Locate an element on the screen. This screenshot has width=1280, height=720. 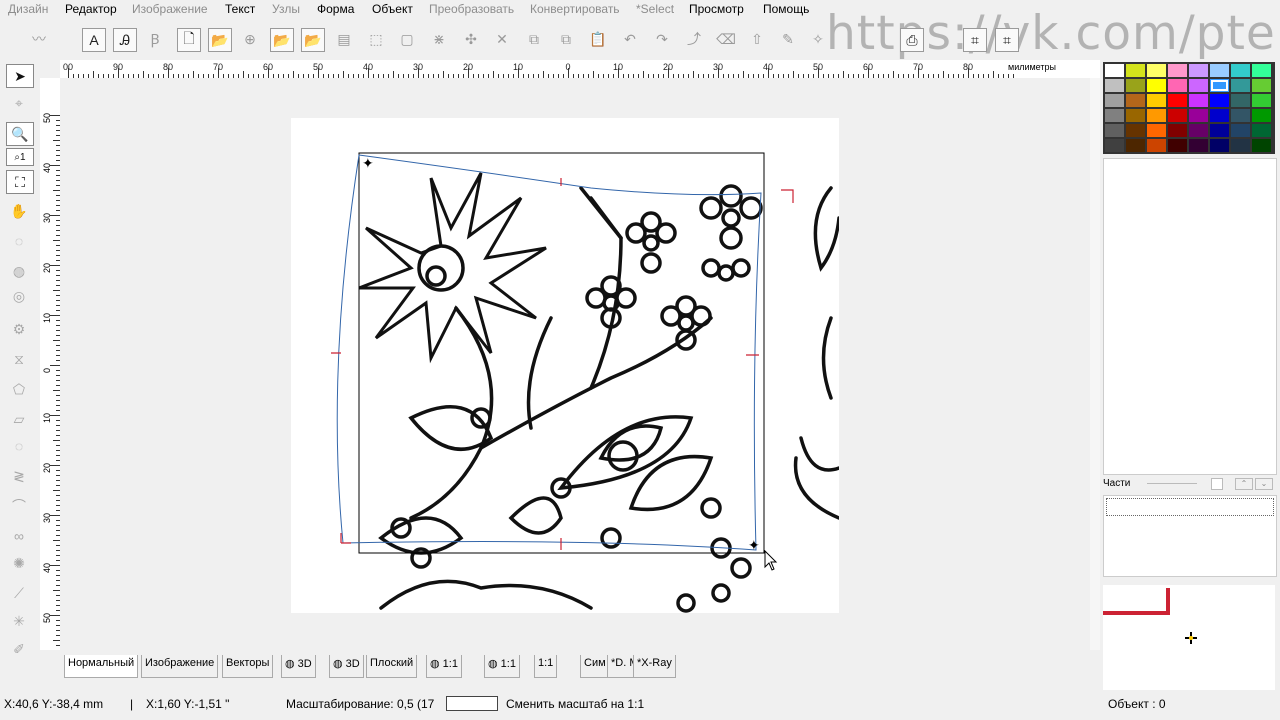
parts-up-button: ⌃ is located at coordinates (1244, 484).